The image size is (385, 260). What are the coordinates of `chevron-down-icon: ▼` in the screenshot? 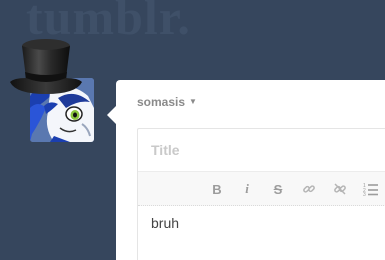 It's located at (193, 101).